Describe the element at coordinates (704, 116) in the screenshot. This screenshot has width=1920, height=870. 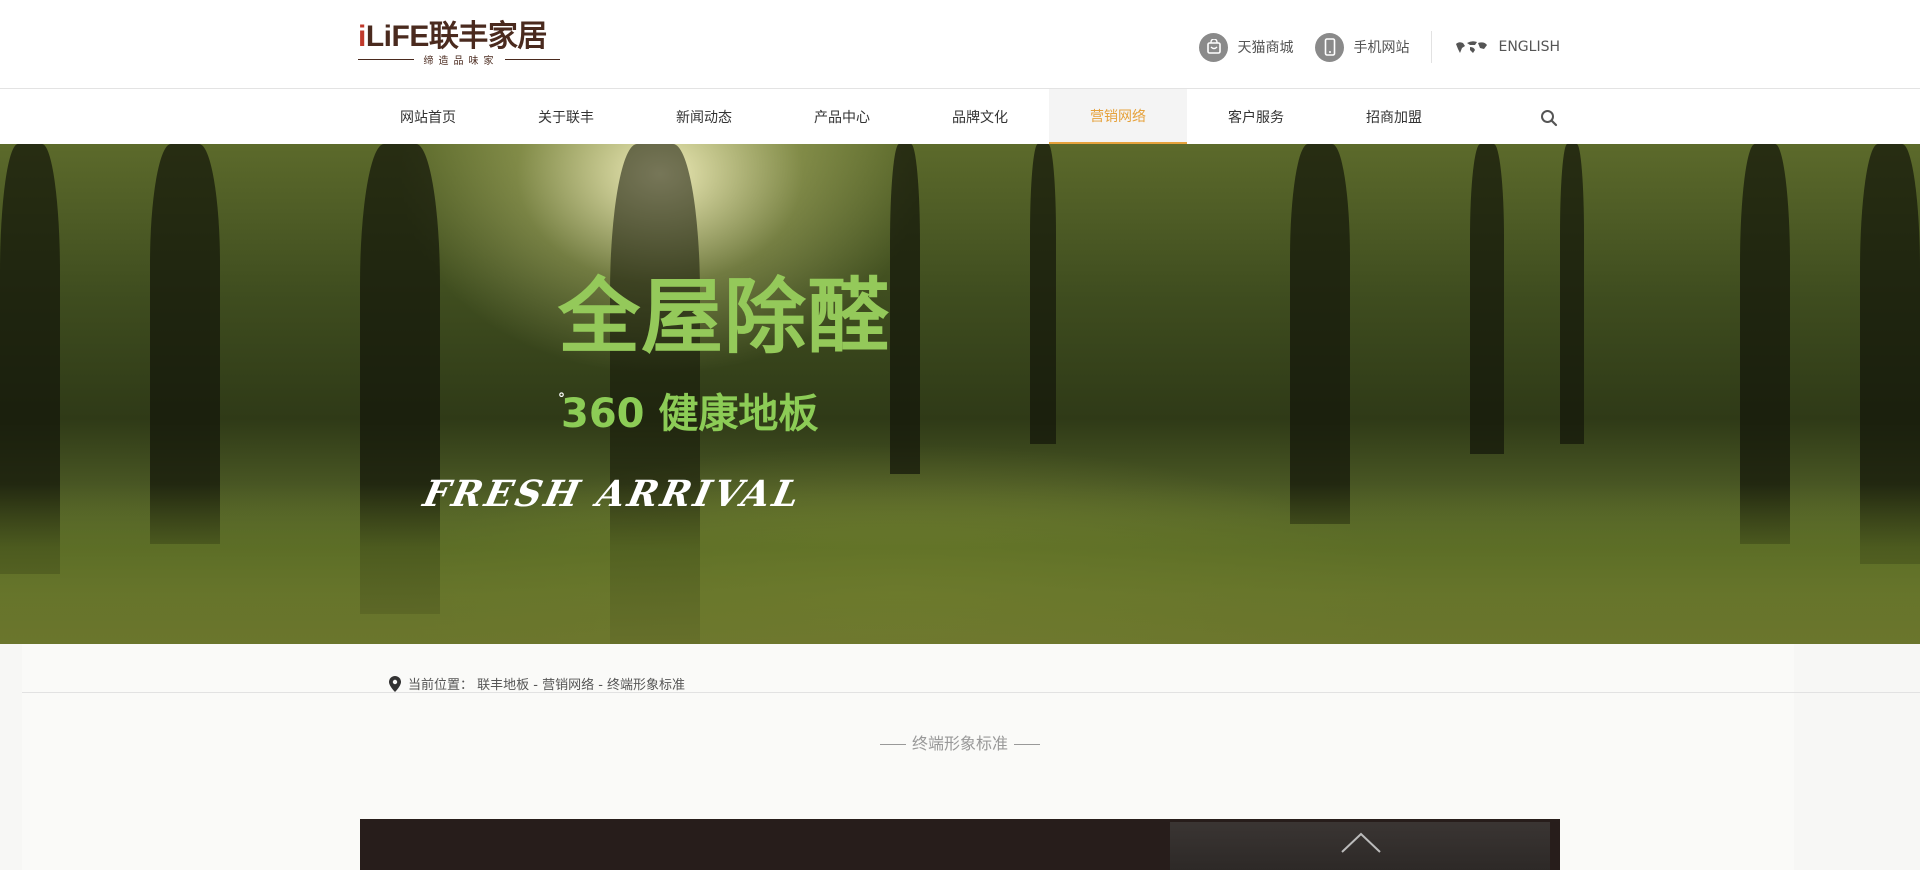
I see `nav-item-news: 新闻动态` at that location.